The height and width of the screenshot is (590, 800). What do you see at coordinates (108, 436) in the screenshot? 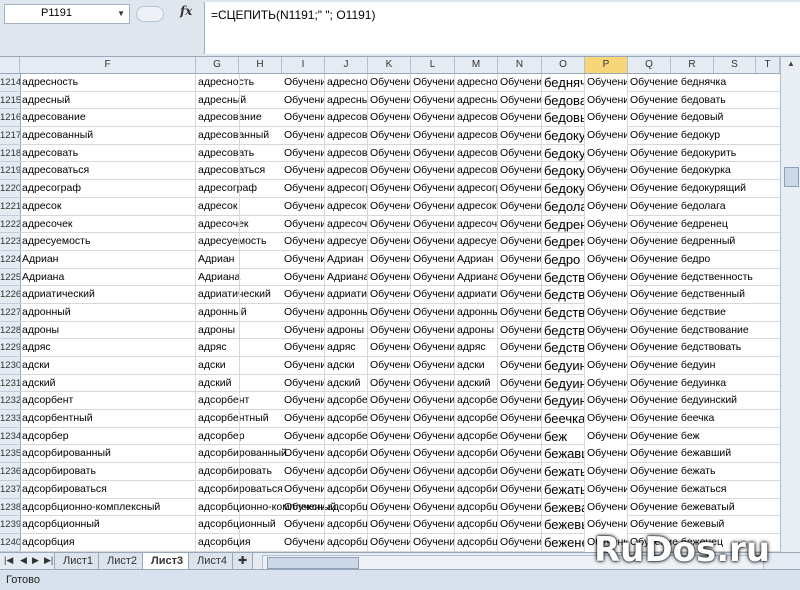
I see `cell-f: адсорбер` at bounding box center [108, 436].